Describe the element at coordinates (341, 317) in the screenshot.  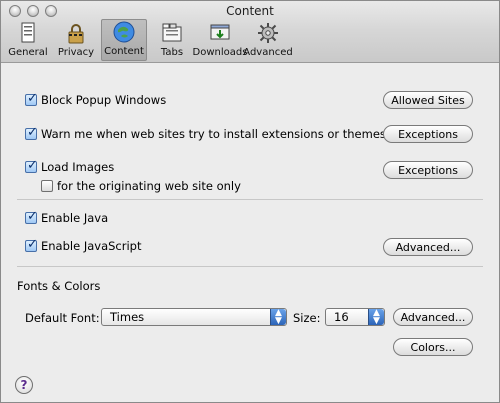
I see `font-size-value: 16` at that location.